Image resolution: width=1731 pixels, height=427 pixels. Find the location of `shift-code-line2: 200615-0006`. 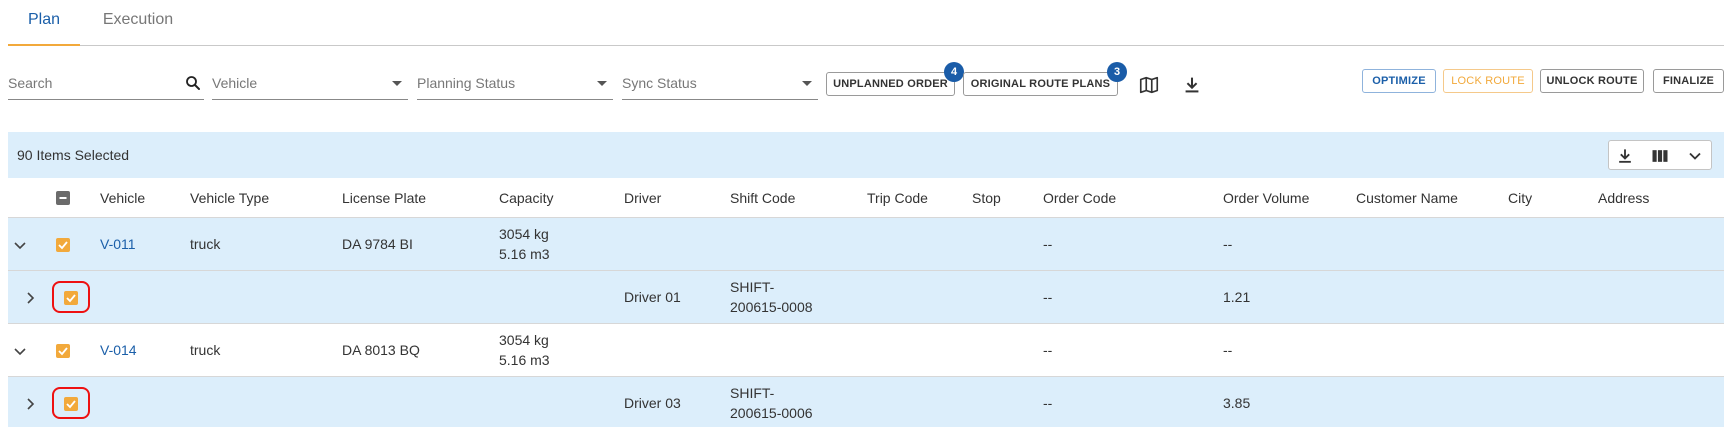

shift-code-line2: 200615-0006 is located at coordinates (771, 413).